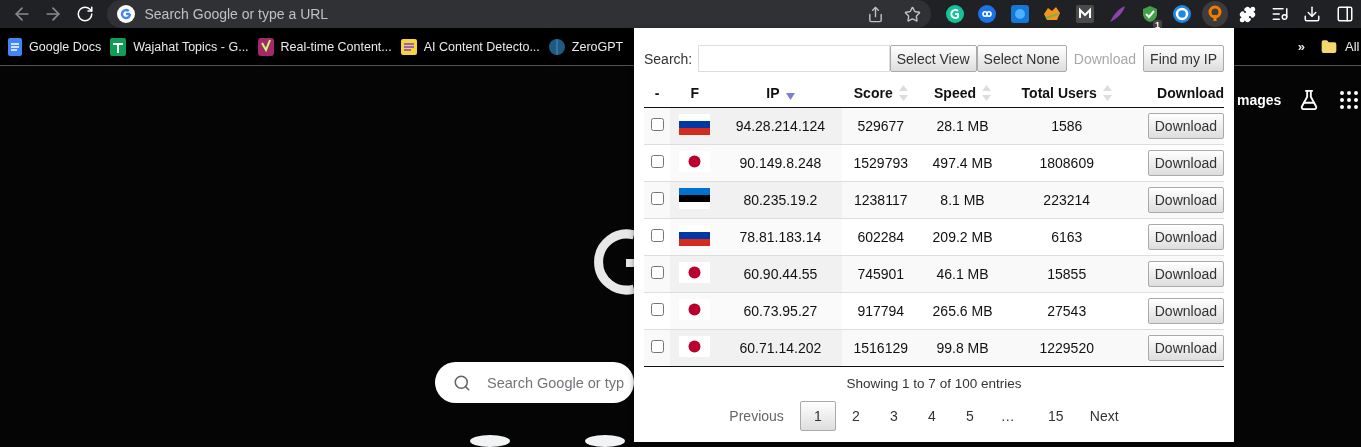  Describe the element at coordinates (780, 348) in the screenshot. I see `ip-cell: 60.71.14.202` at that location.